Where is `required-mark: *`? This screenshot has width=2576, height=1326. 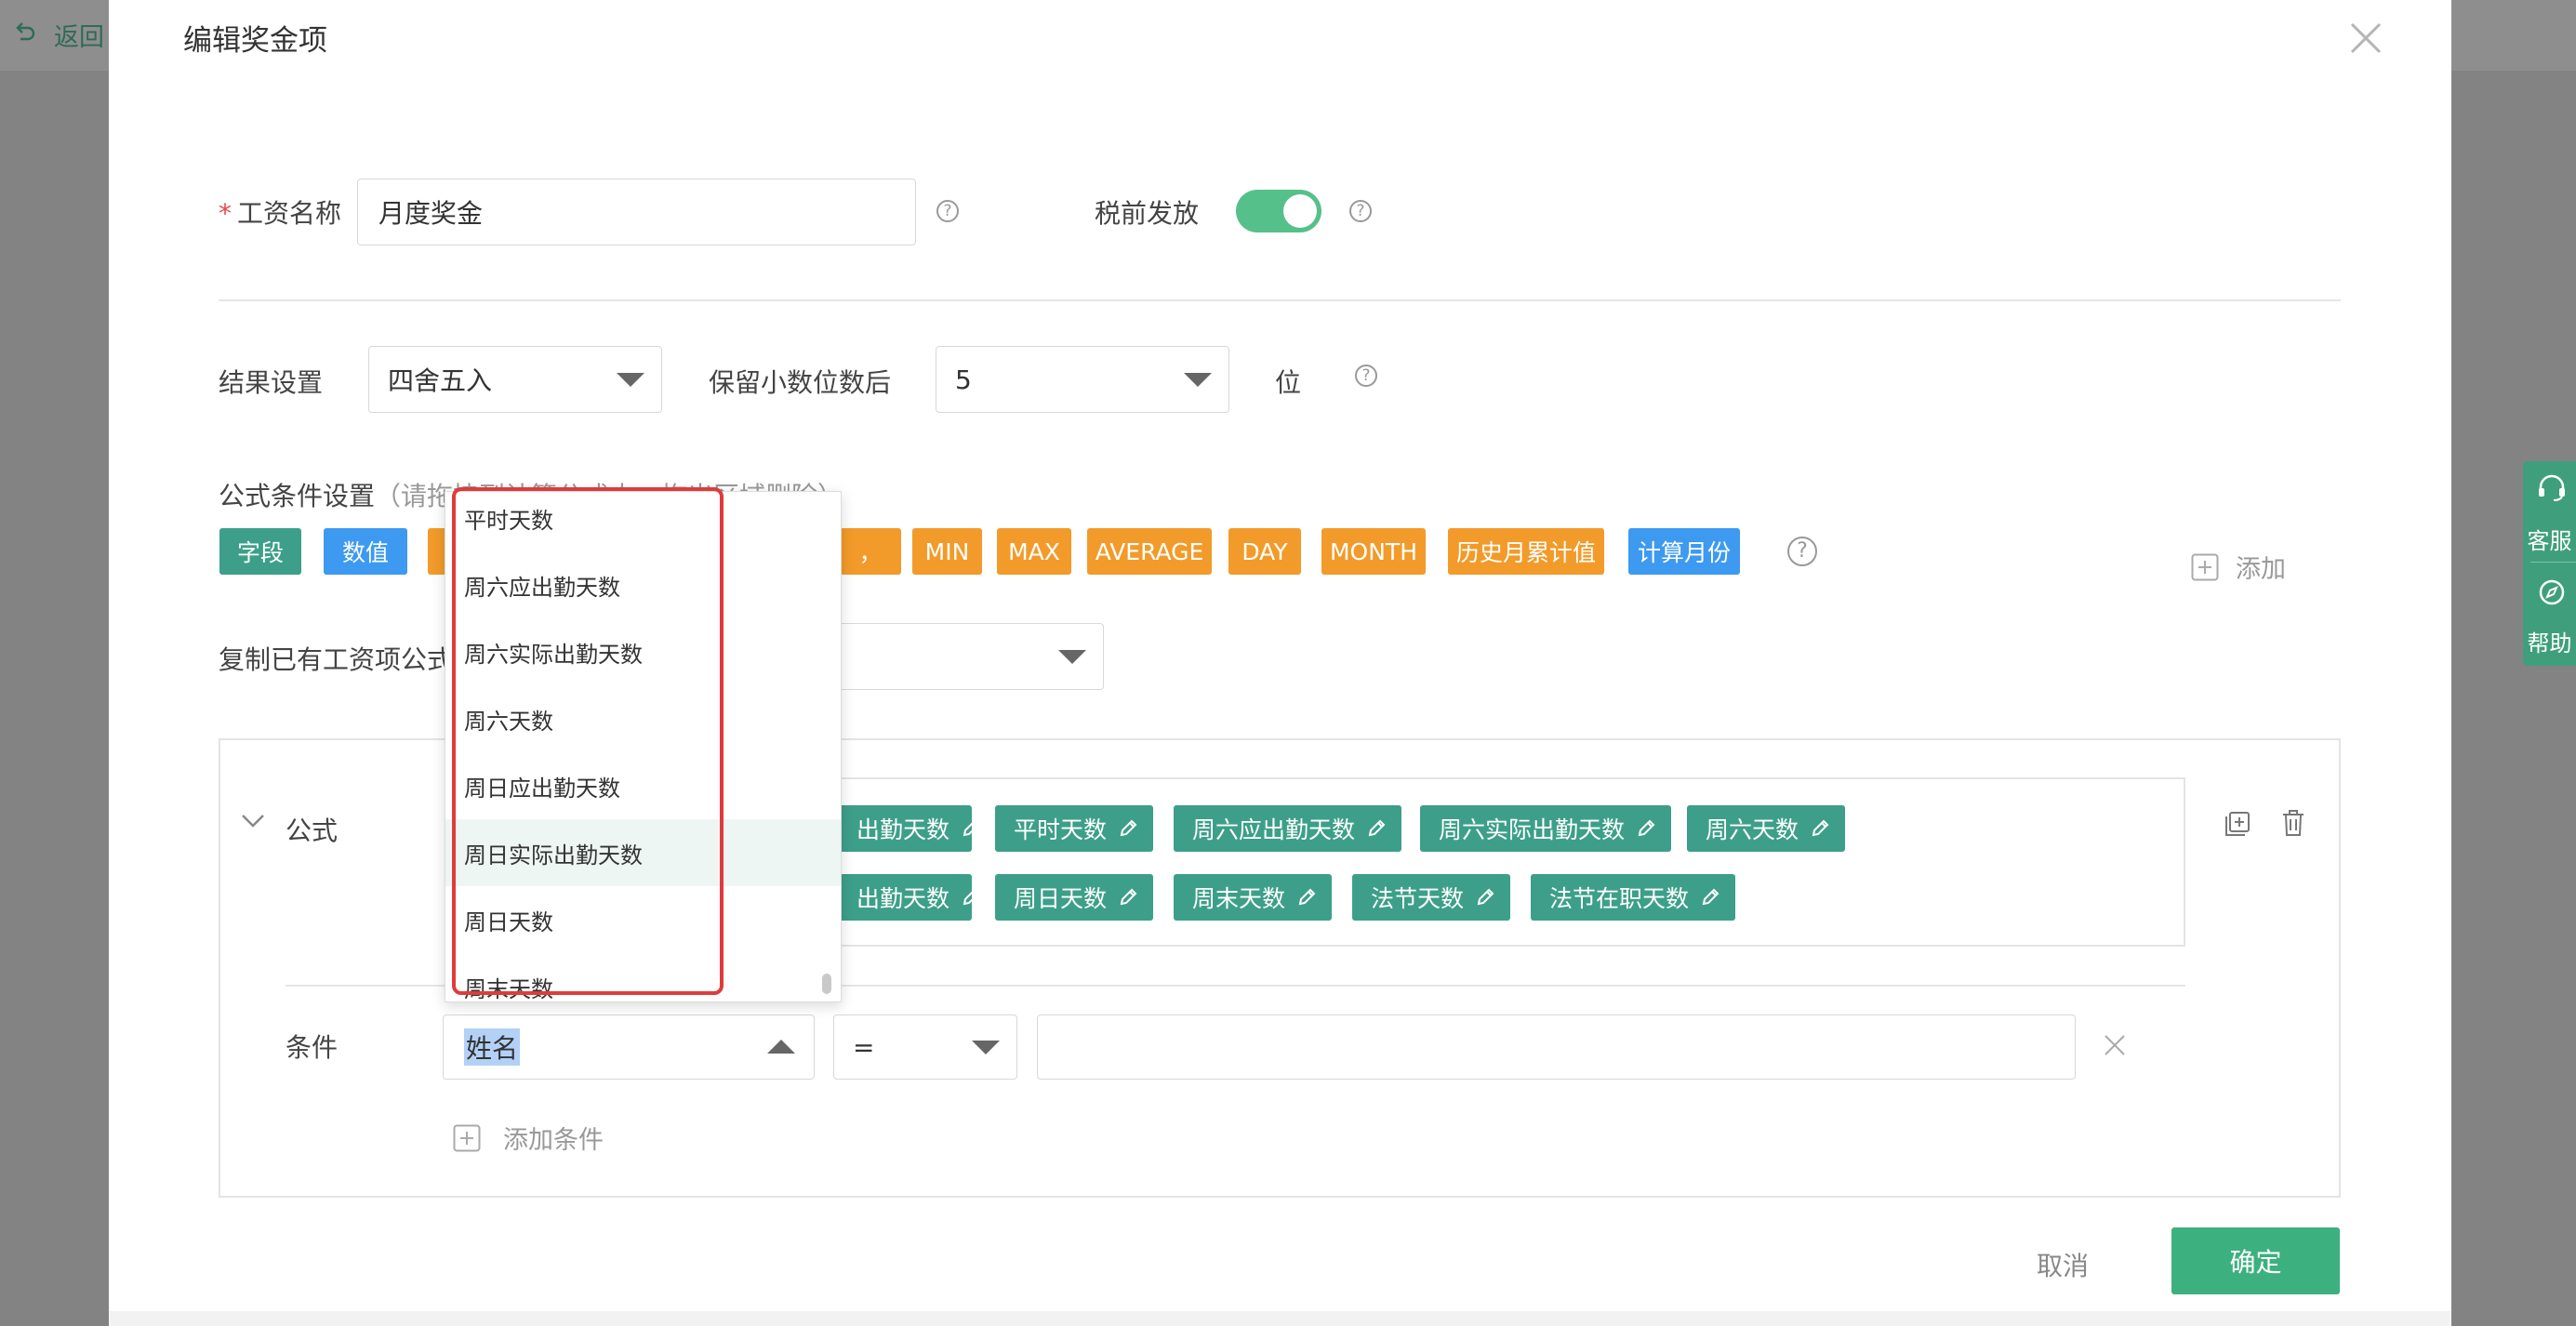
required-mark: * is located at coordinates (225, 213).